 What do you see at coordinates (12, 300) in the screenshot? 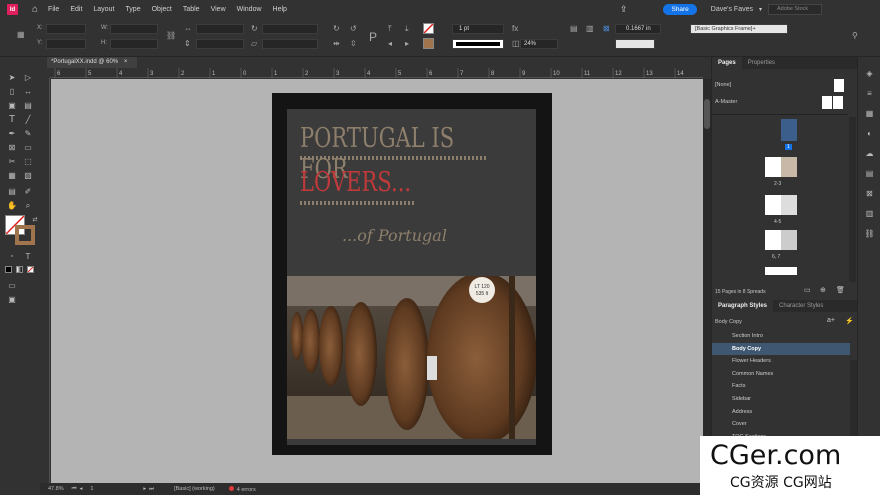
I see `screen-mode-icon: ▣` at bounding box center [12, 300].